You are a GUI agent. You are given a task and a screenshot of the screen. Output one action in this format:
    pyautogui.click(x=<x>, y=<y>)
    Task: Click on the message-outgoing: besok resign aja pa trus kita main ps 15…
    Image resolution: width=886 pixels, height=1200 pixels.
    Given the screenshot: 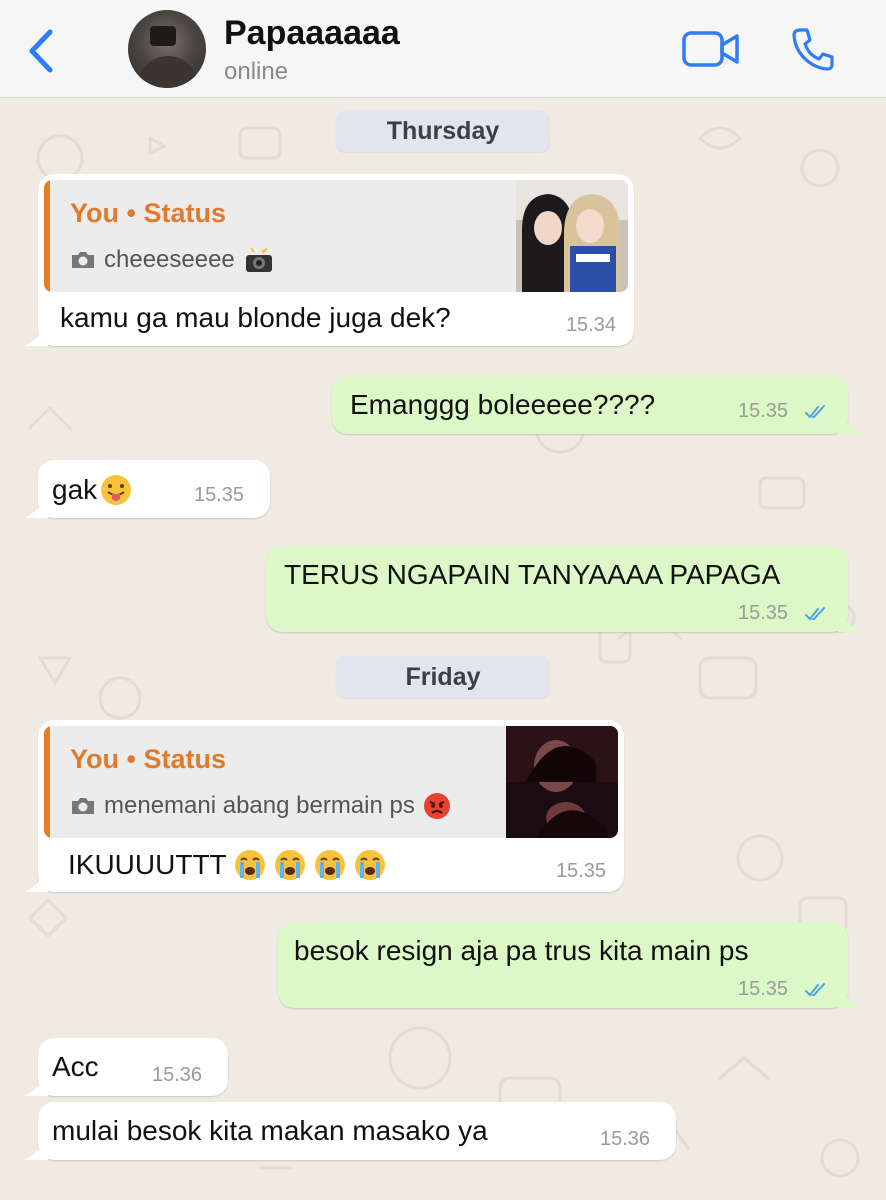 What is the action you would take?
    pyautogui.click(x=570, y=965)
    